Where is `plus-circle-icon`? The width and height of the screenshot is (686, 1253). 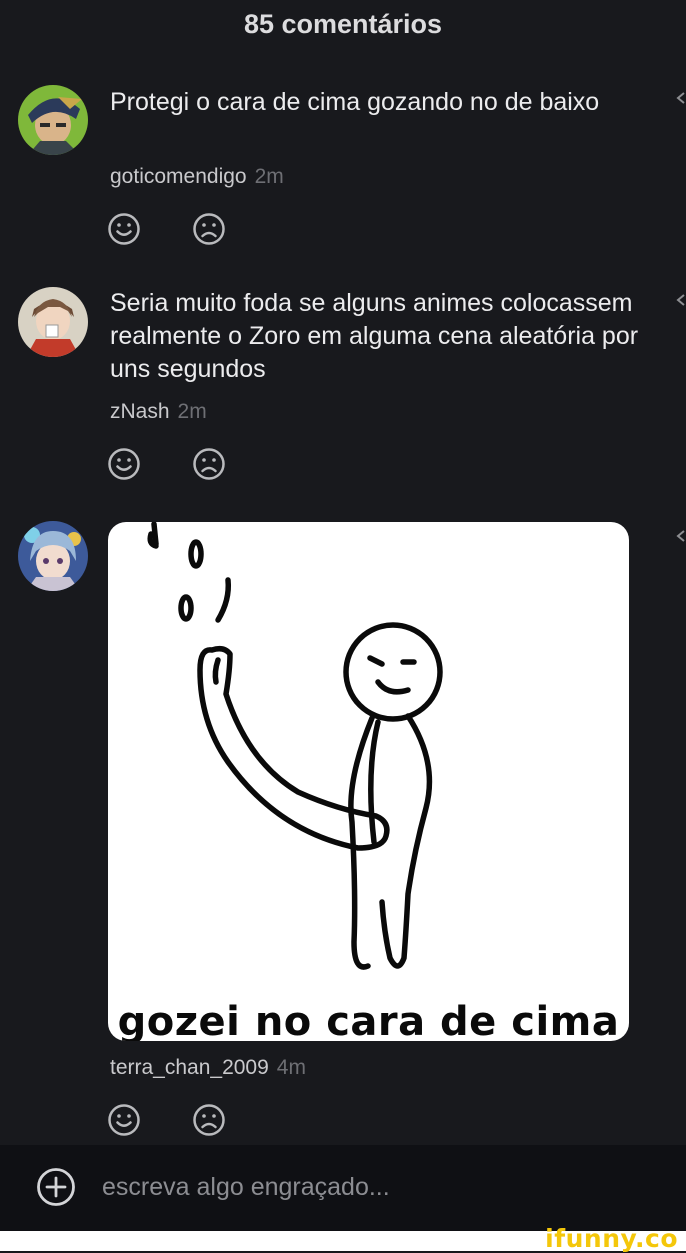
plus-circle-icon is located at coordinates (56, 1187).